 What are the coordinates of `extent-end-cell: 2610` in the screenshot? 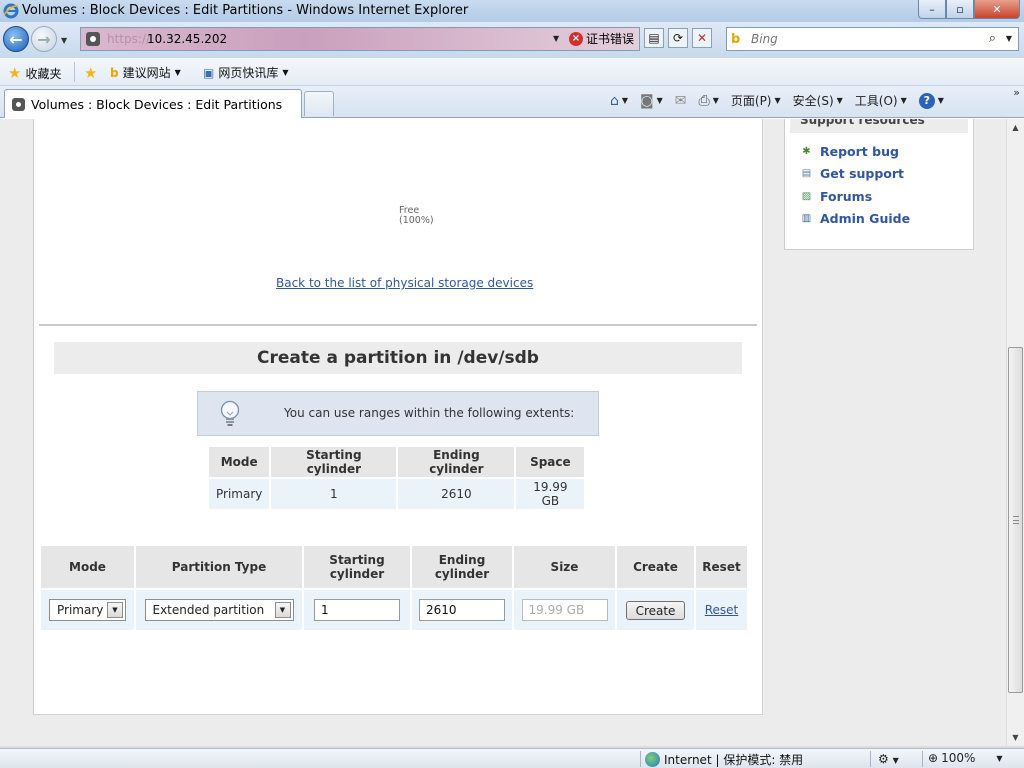 It's located at (456, 494).